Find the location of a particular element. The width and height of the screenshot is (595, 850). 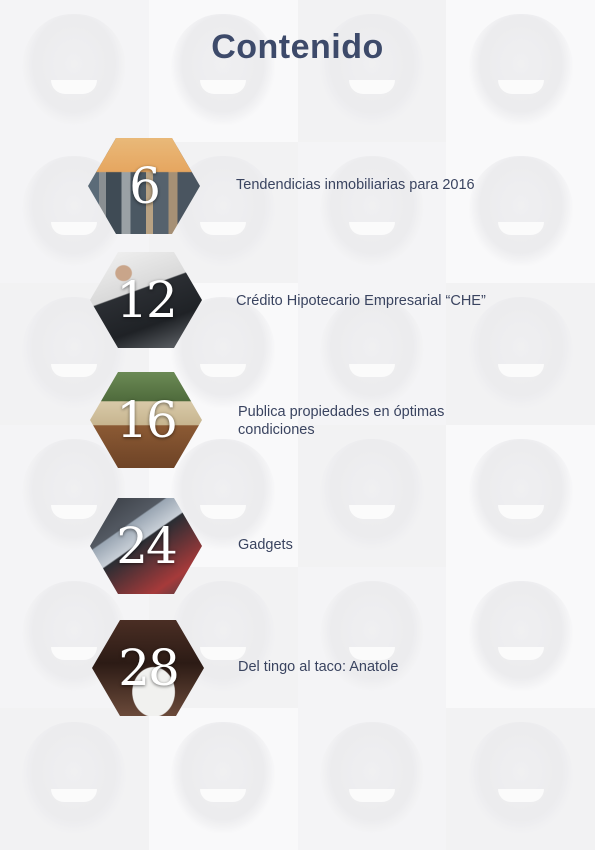

food-plate-photo: 28 is located at coordinates (148, 668).